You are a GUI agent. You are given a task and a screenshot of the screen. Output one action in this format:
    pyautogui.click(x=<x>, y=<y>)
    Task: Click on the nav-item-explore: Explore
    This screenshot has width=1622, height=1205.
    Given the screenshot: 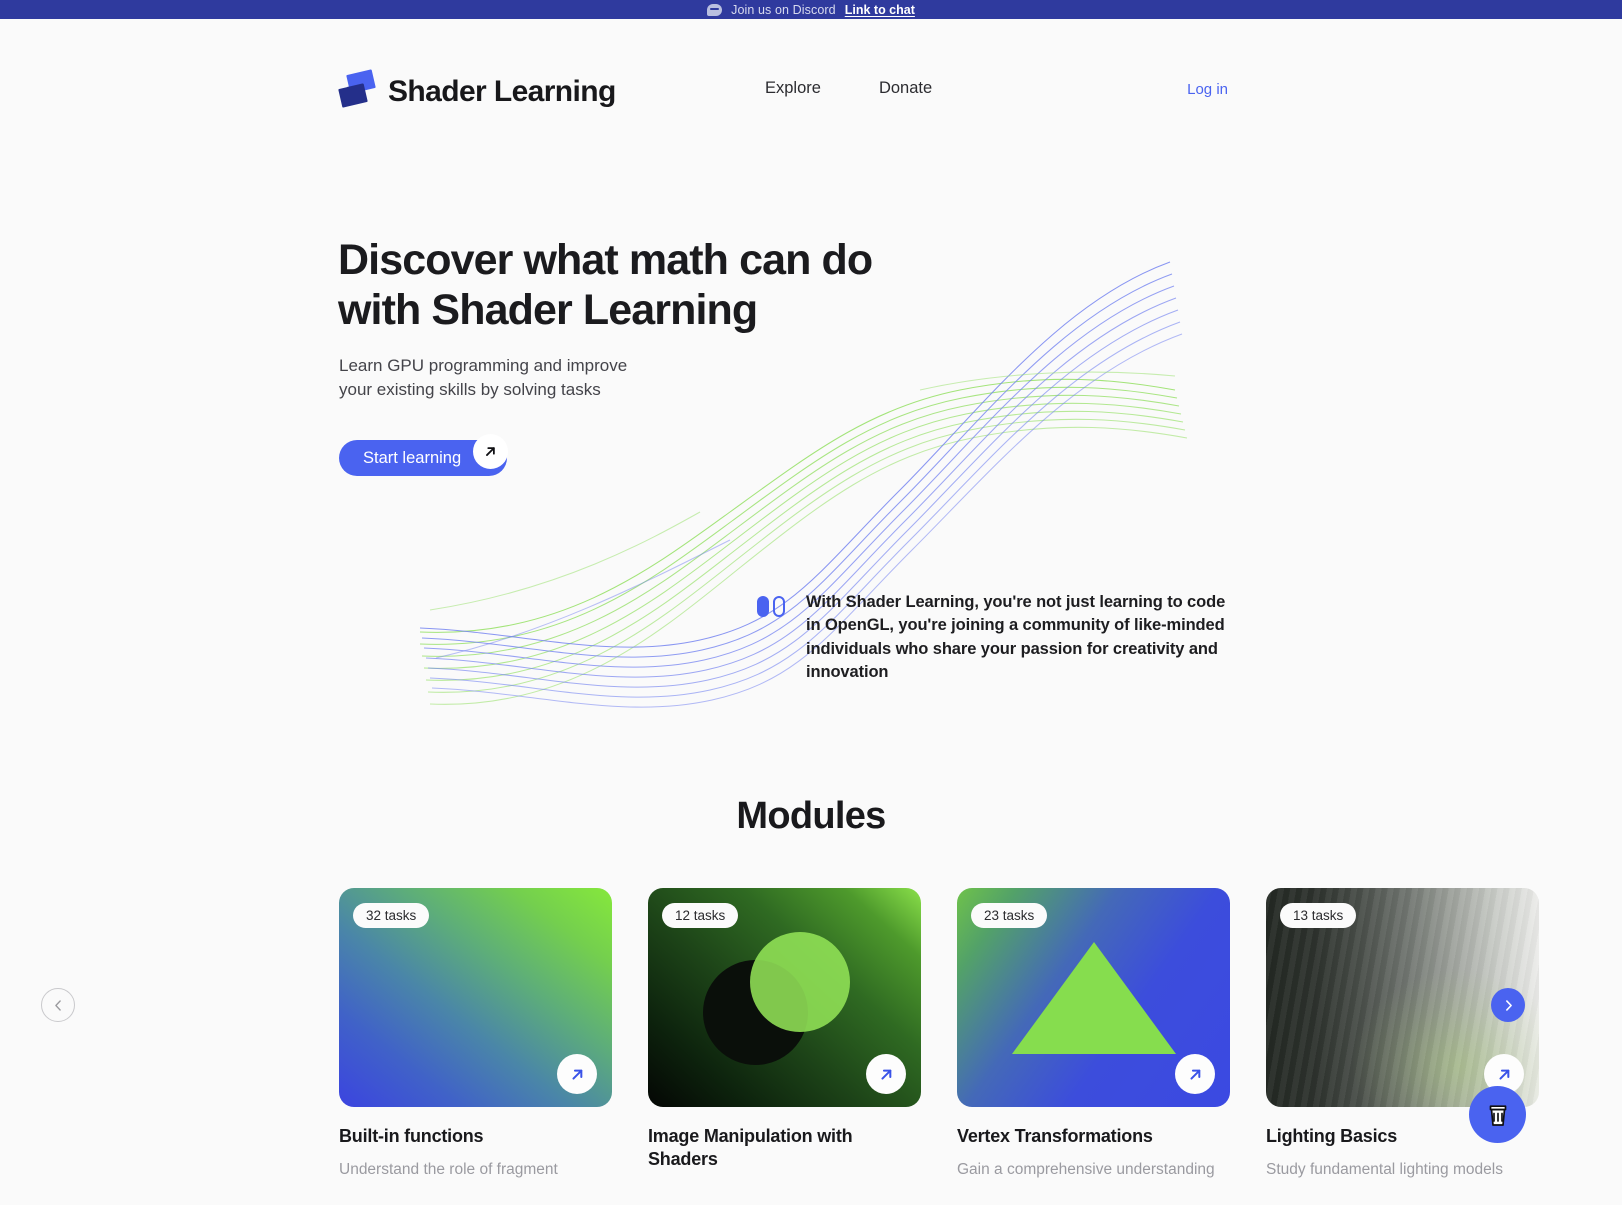 What is the action you would take?
    pyautogui.click(x=793, y=88)
    